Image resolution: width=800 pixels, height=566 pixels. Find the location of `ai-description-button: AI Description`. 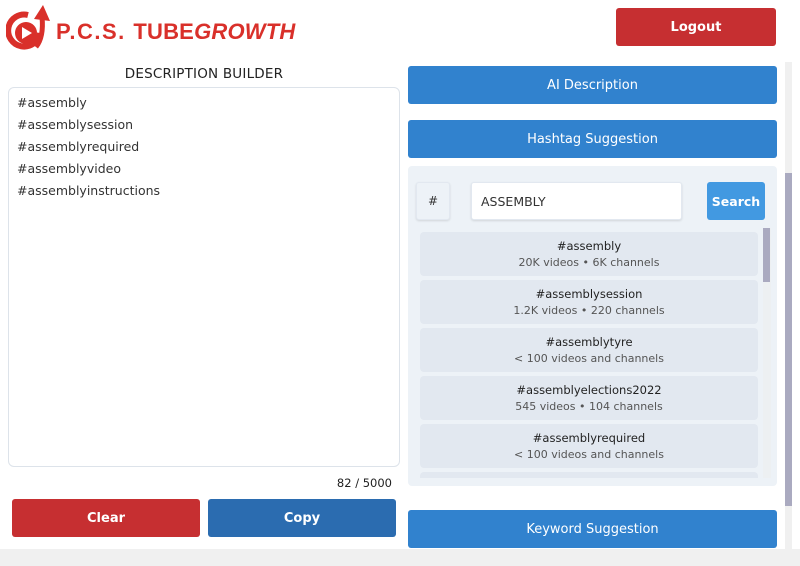

ai-description-button: AI Description is located at coordinates (592, 85).